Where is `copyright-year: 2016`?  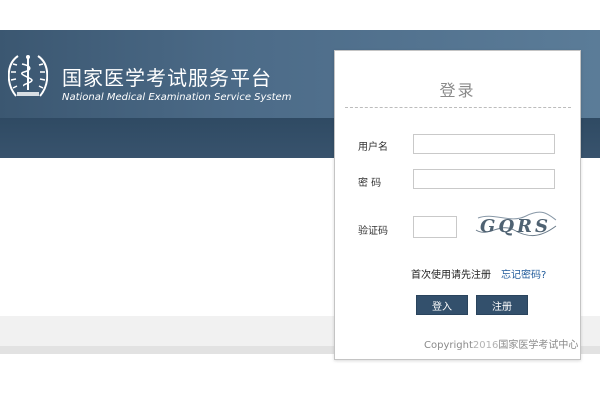 copyright-year: 2016 is located at coordinates (485, 345).